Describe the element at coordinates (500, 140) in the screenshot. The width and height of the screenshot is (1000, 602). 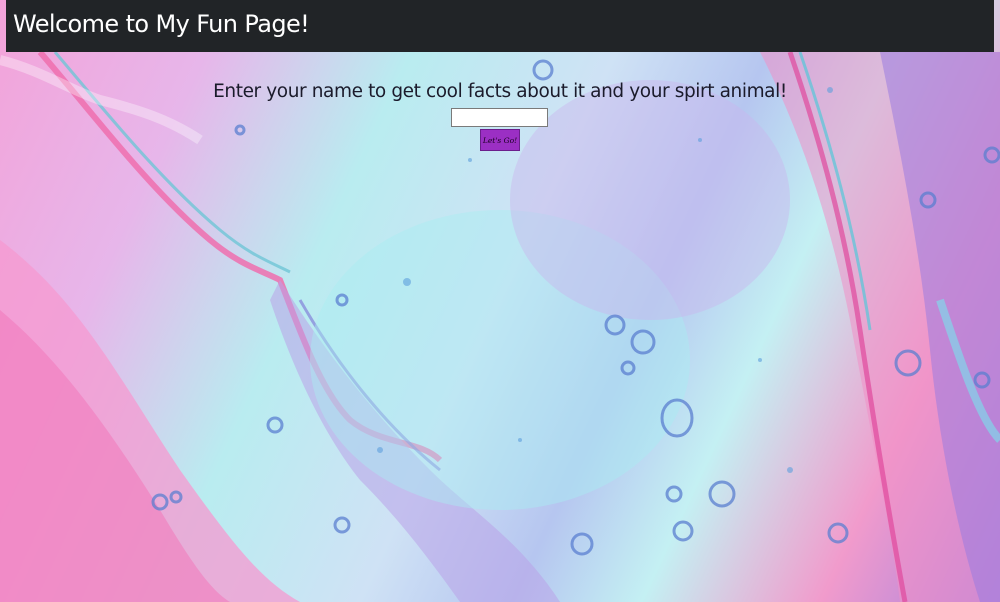
I see `lets-go-button: Let's Go!` at that location.